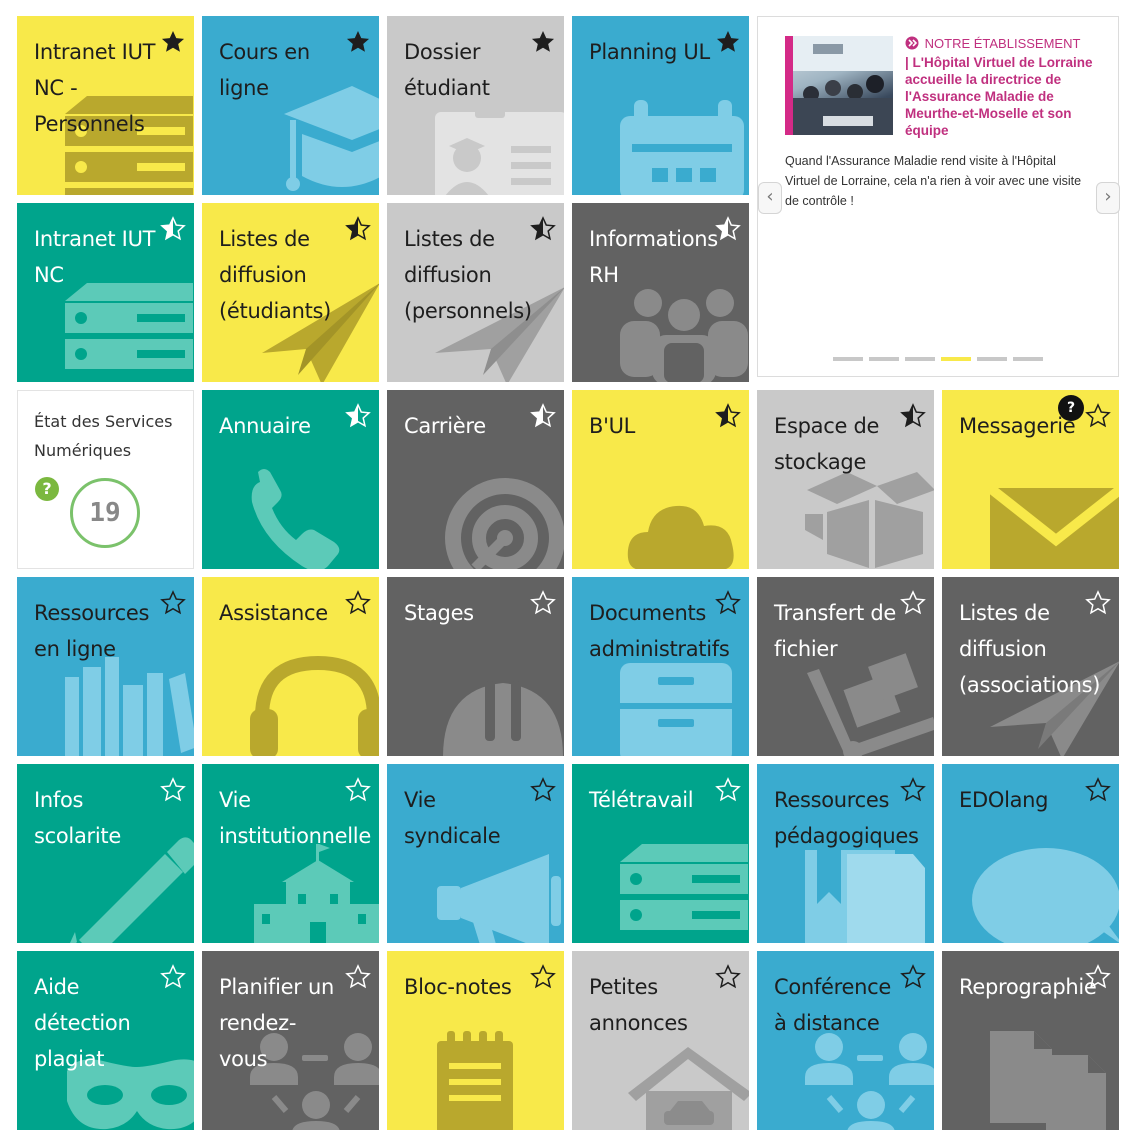 This screenshot has height=1137, width=1137. What do you see at coordinates (827, 444) in the screenshot?
I see `tile-label: Espace de stockage` at bounding box center [827, 444].